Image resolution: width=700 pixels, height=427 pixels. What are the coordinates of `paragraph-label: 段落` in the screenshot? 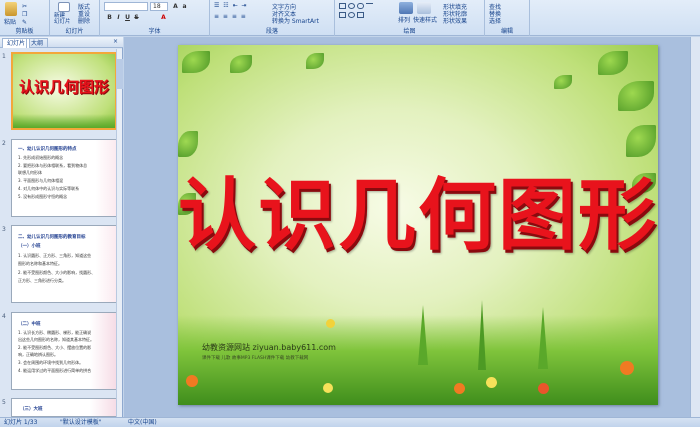 It's located at (271, 31).